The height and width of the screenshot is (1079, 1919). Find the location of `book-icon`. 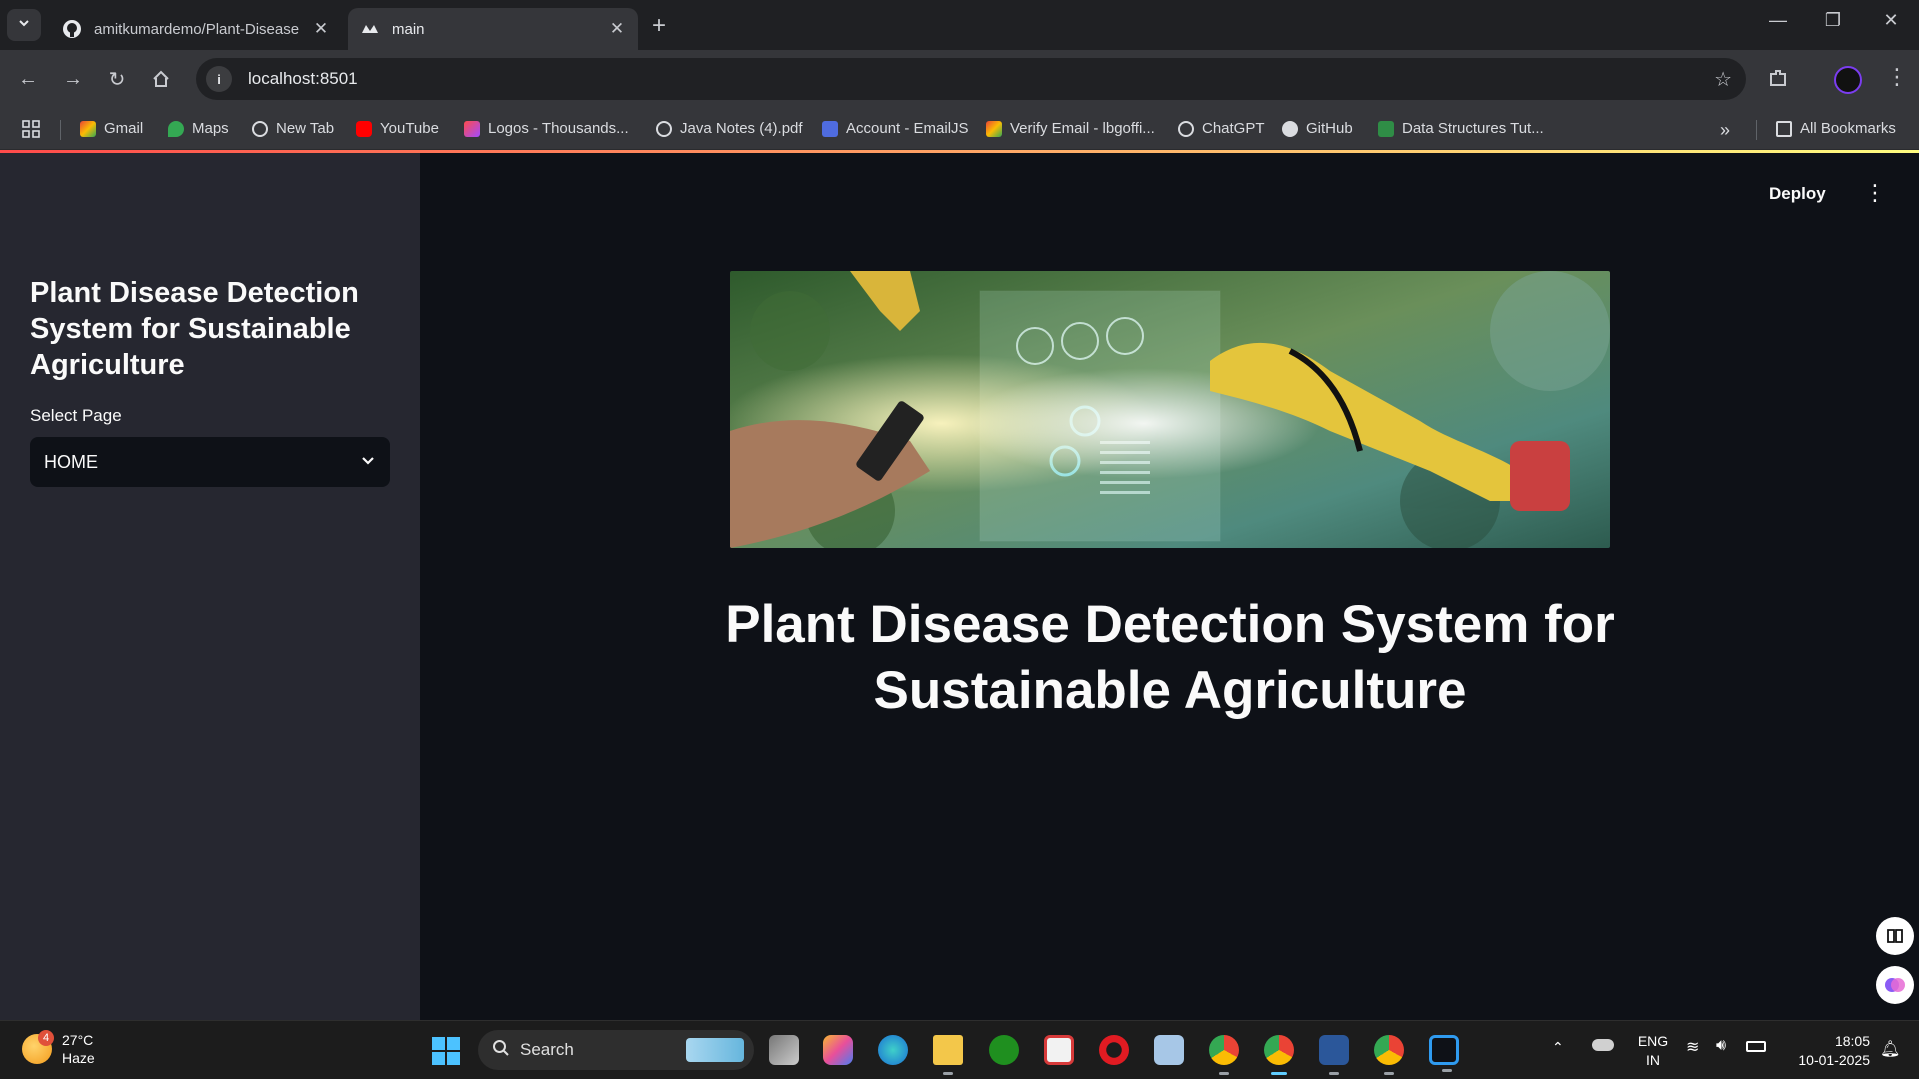

book-icon is located at coordinates (1895, 936).